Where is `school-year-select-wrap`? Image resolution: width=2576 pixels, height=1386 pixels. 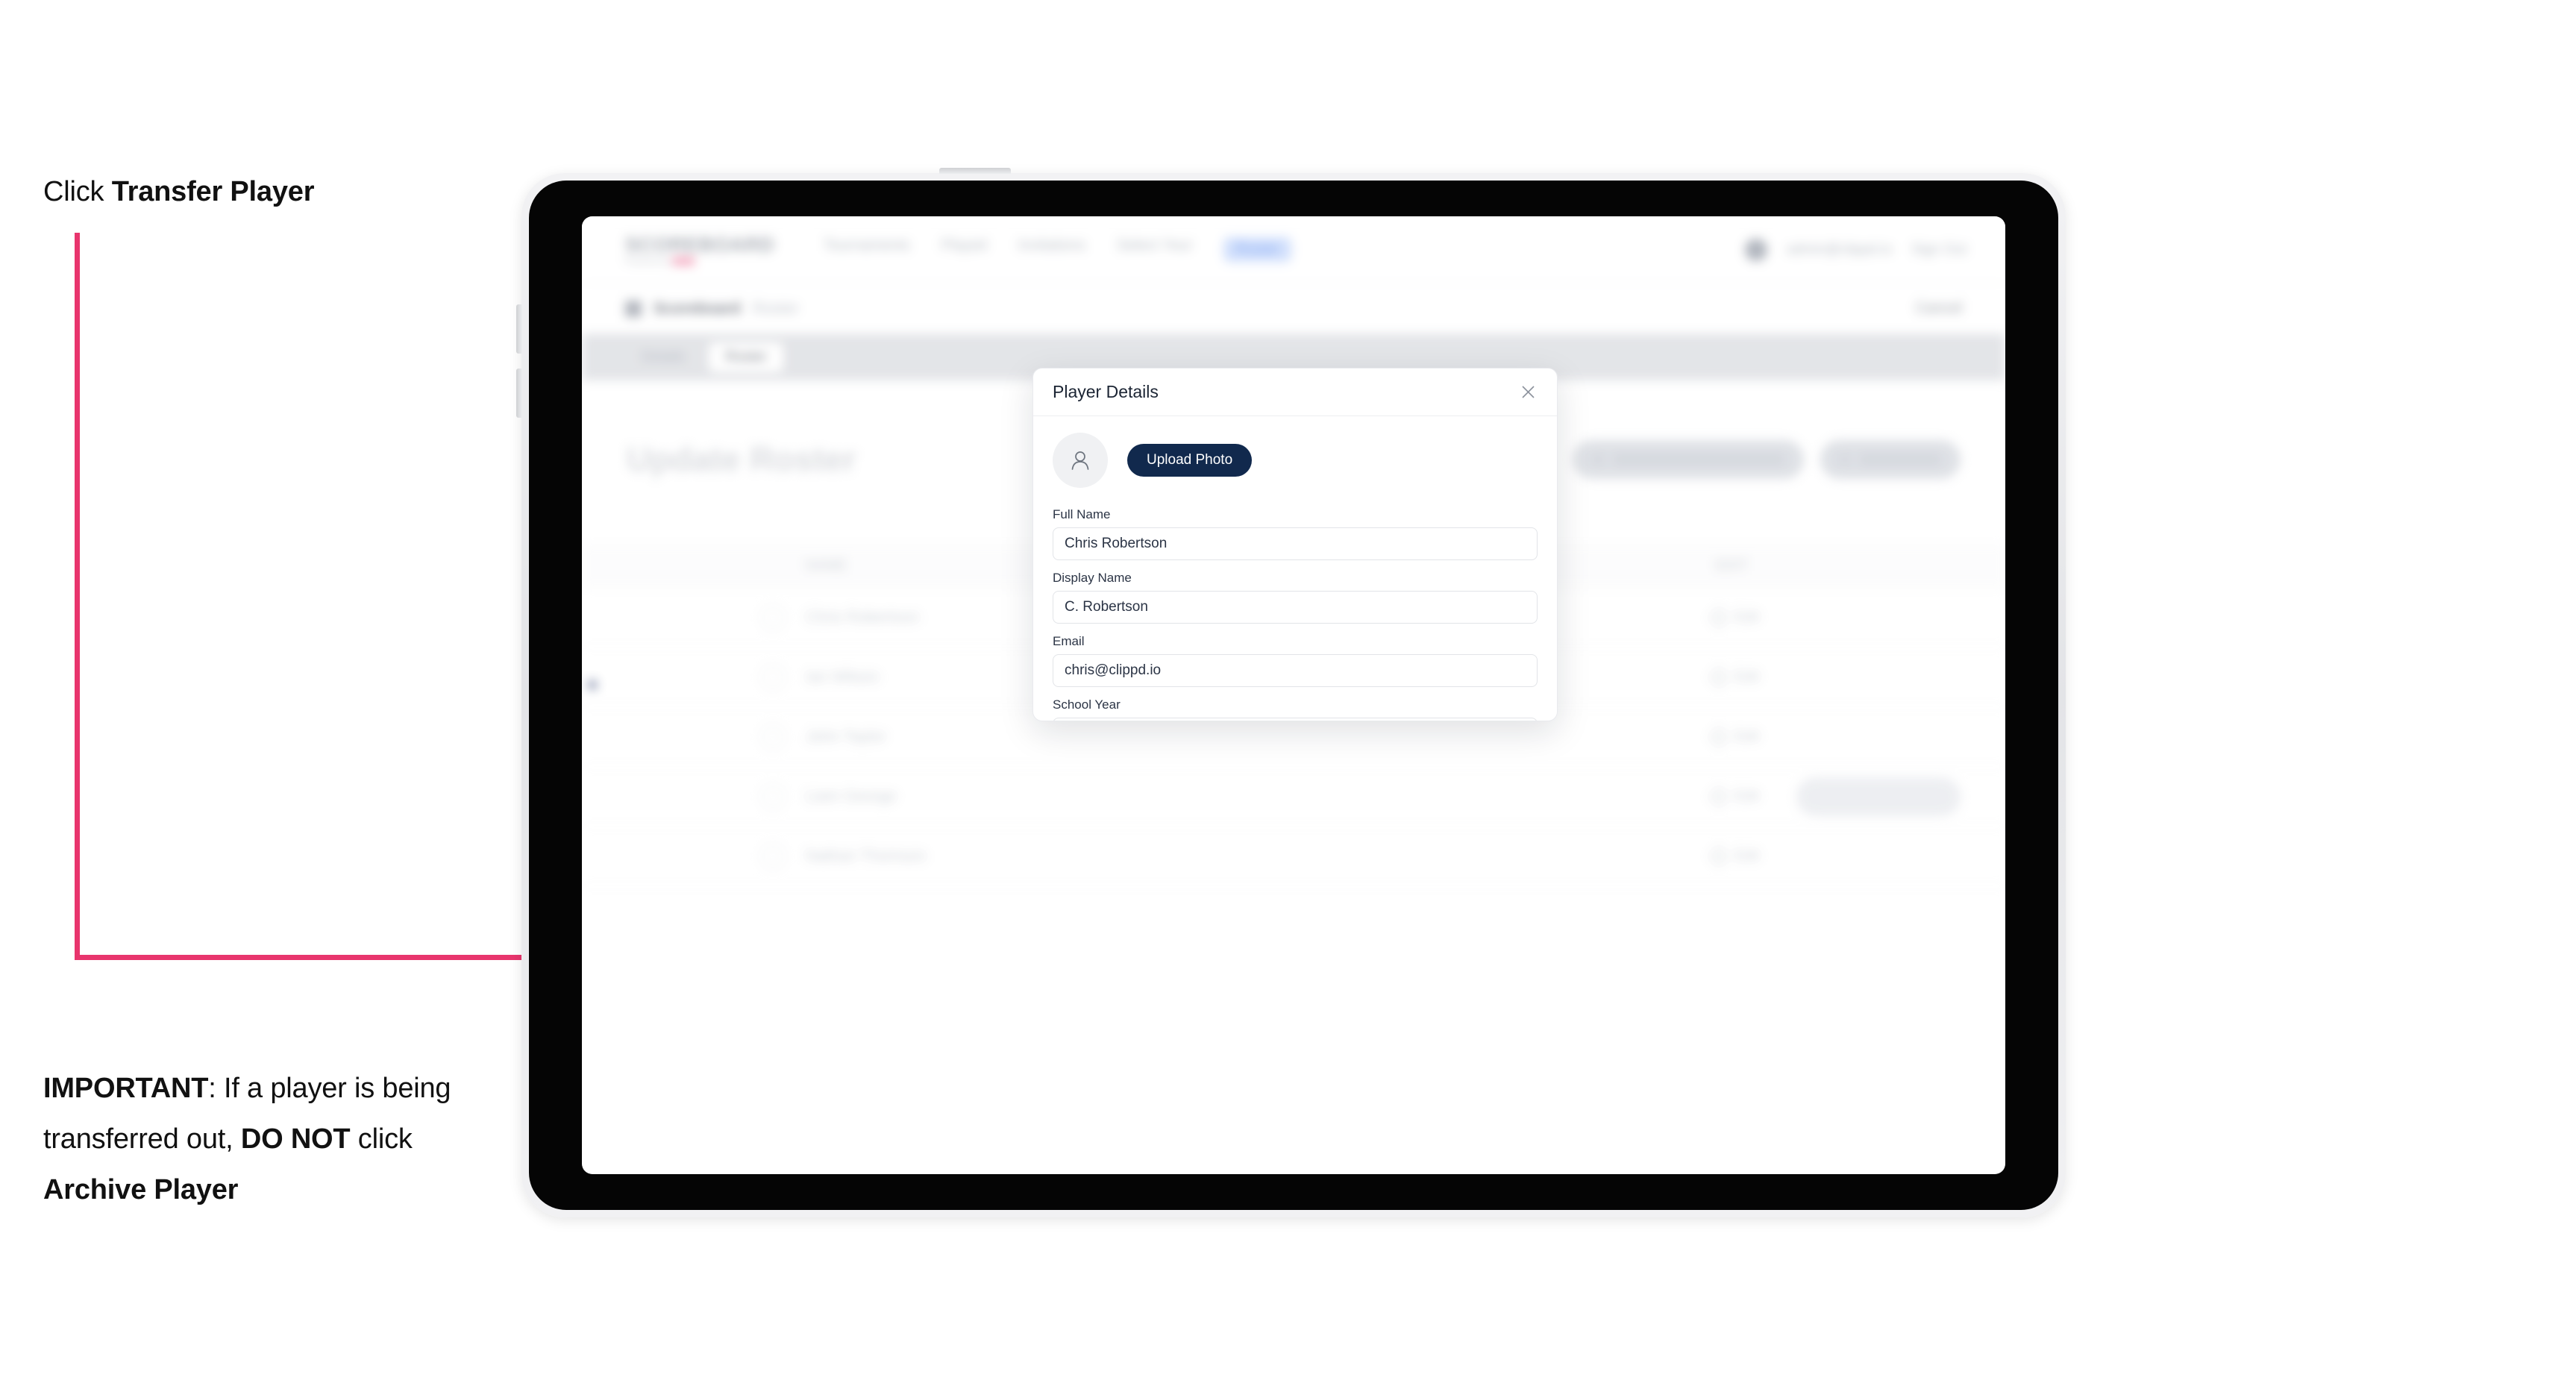
school-year-select-wrap is located at coordinates (1295, 719).